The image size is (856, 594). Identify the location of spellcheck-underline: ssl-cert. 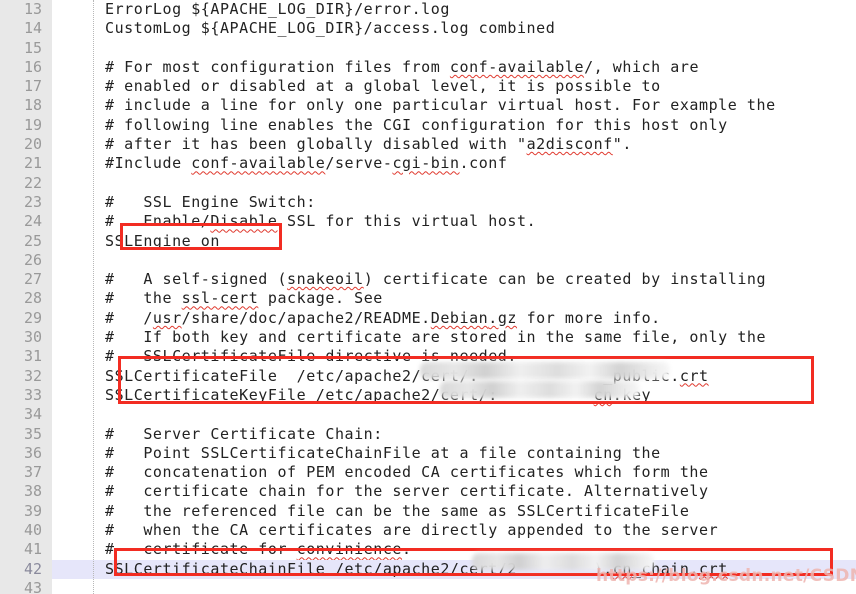
(220, 298).